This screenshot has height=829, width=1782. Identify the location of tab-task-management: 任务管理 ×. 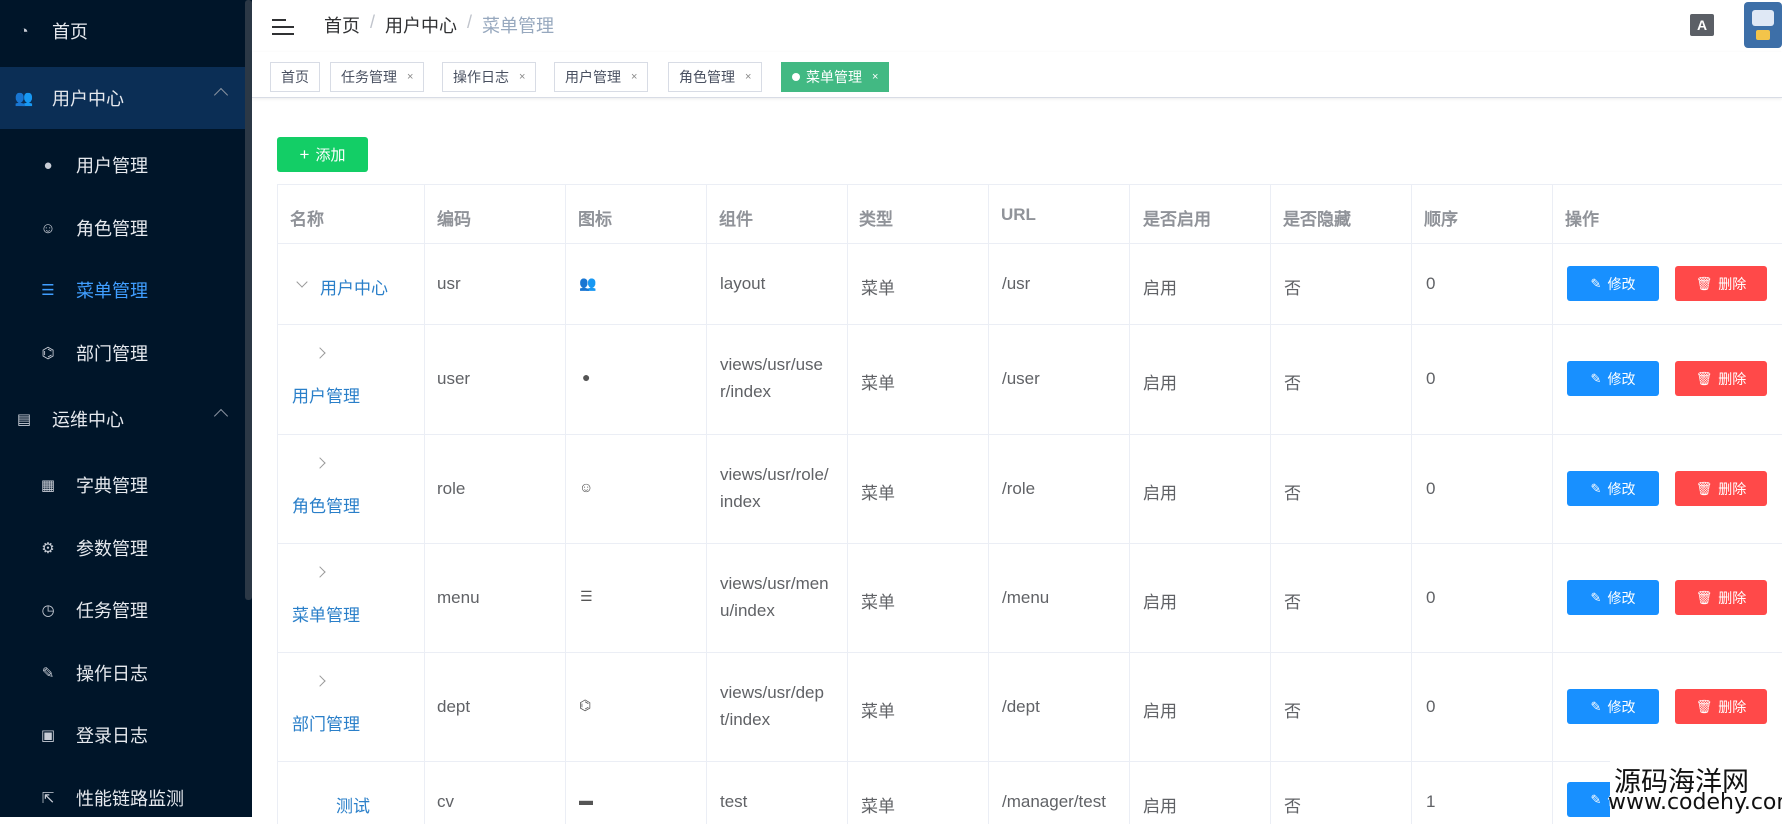
(377, 77).